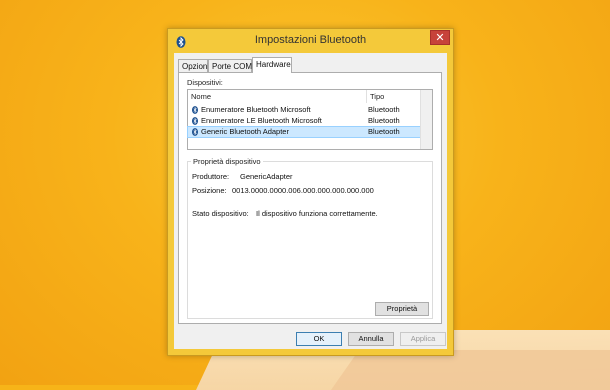 The image size is (610, 390). What do you see at coordinates (256, 109) in the screenshot?
I see `device-name: Enumeratore Bluetooth Microsoft` at bounding box center [256, 109].